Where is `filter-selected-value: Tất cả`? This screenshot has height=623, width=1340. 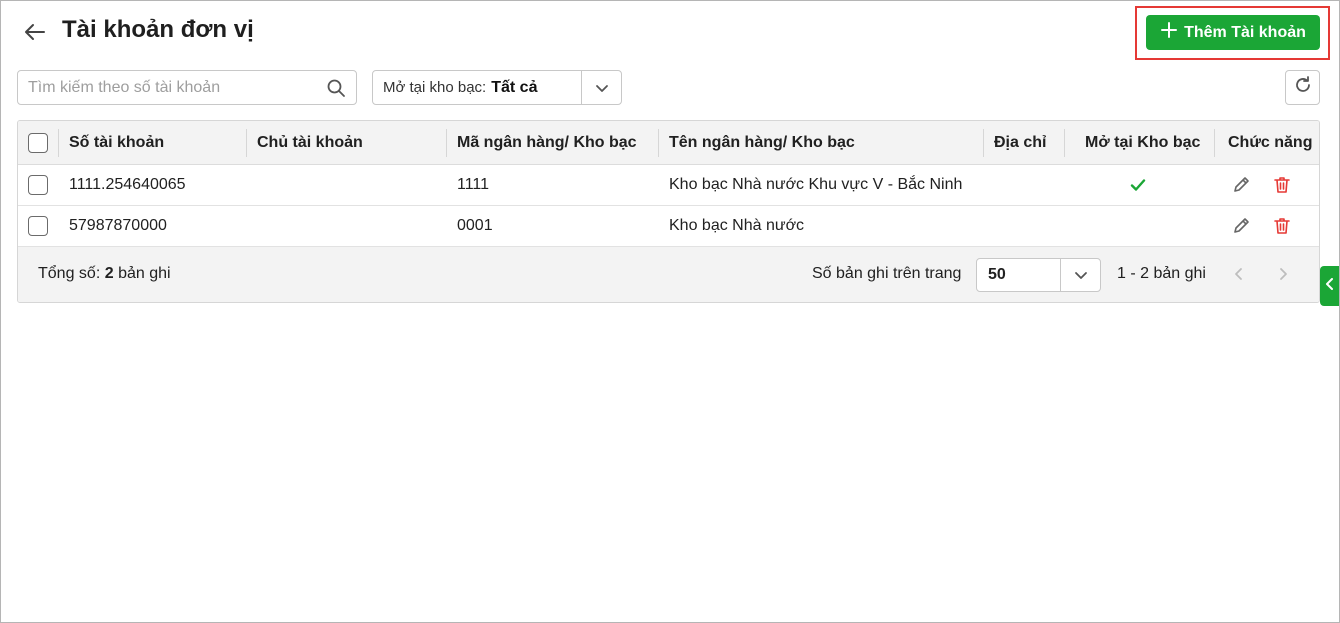
filter-selected-value: Tất cả is located at coordinates (514, 87).